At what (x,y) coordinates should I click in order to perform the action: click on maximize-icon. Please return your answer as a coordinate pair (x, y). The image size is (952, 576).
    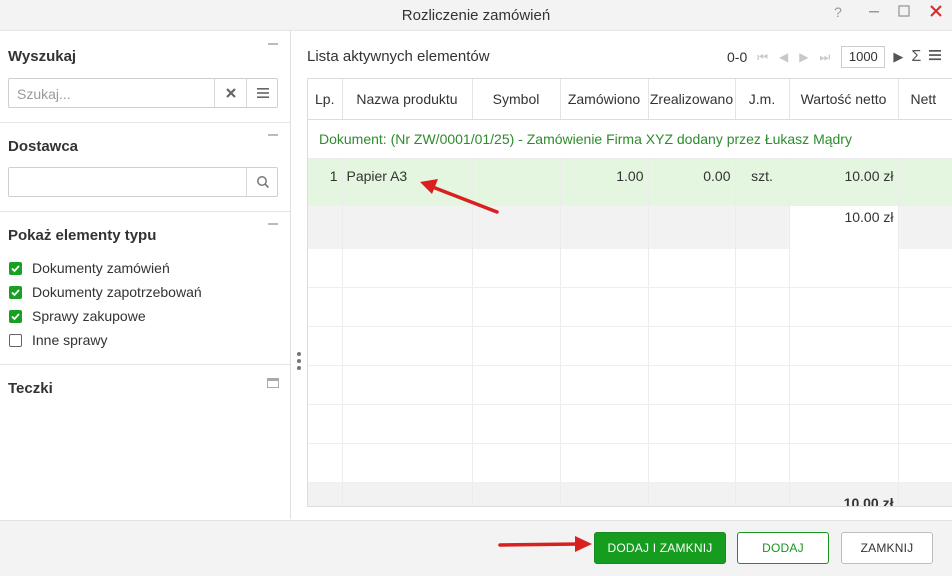
    Looking at the image, I should click on (904, 13).